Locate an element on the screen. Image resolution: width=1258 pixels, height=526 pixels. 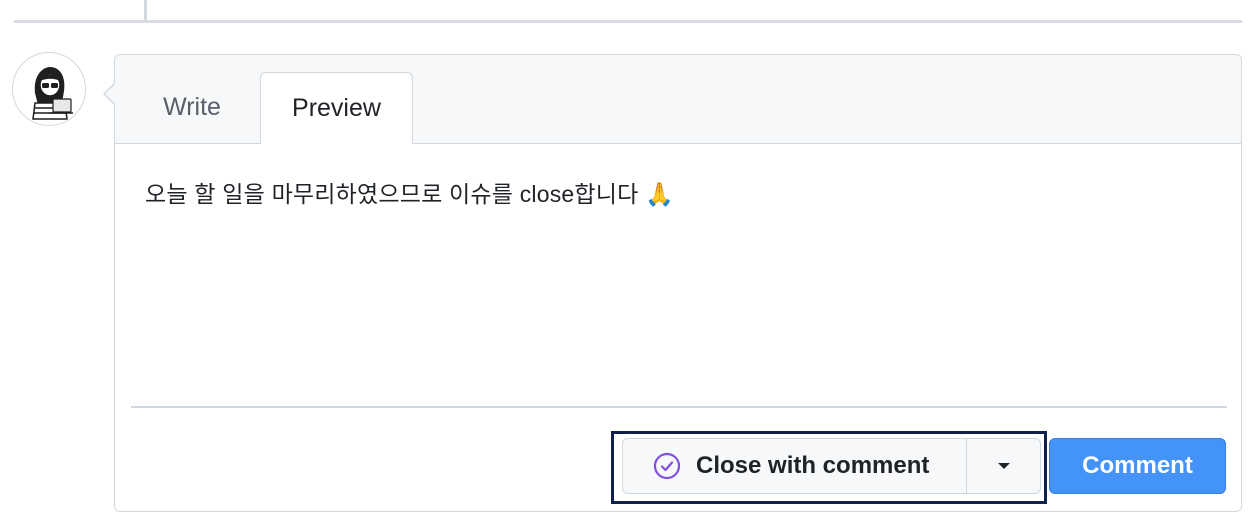
comment-button: Comment is located at coordinates (1137, 466).